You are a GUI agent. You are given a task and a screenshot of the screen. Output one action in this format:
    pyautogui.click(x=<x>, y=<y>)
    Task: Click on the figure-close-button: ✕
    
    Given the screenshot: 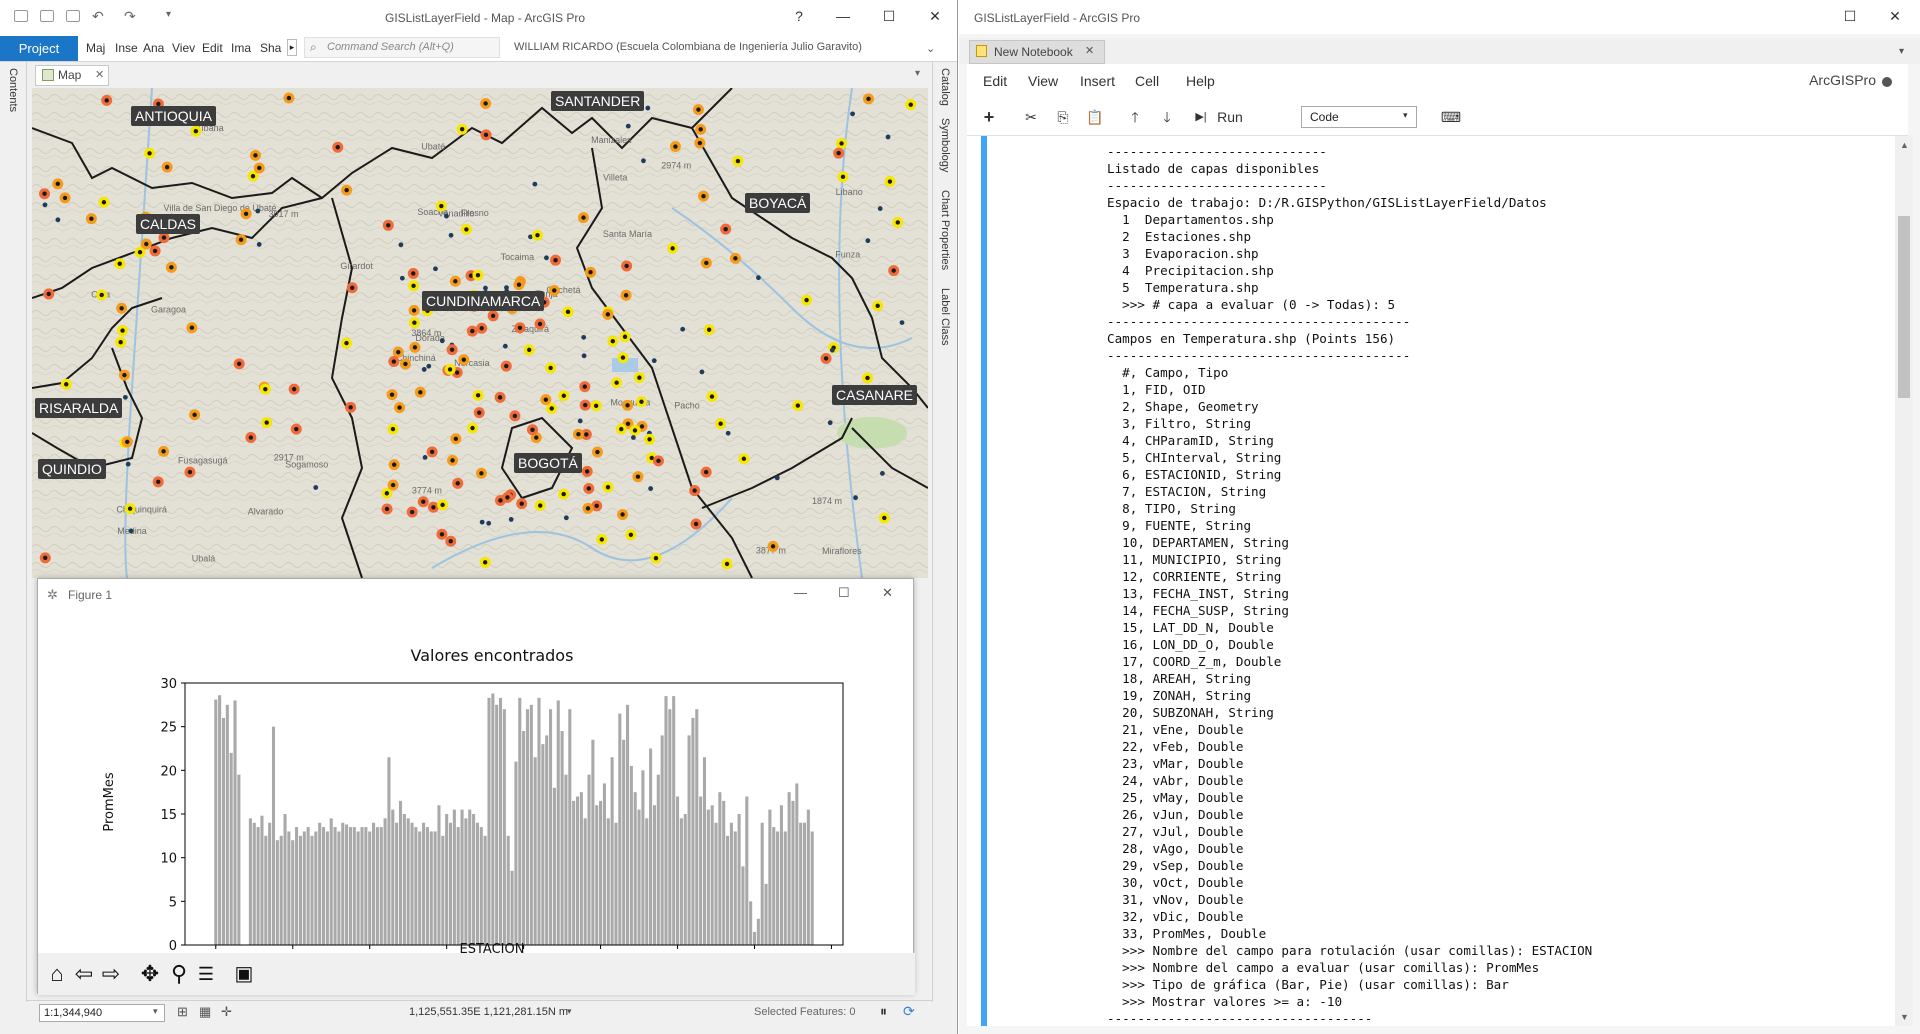 What is the action you would take?
    pyautogui.click(x=887, y=593)
    